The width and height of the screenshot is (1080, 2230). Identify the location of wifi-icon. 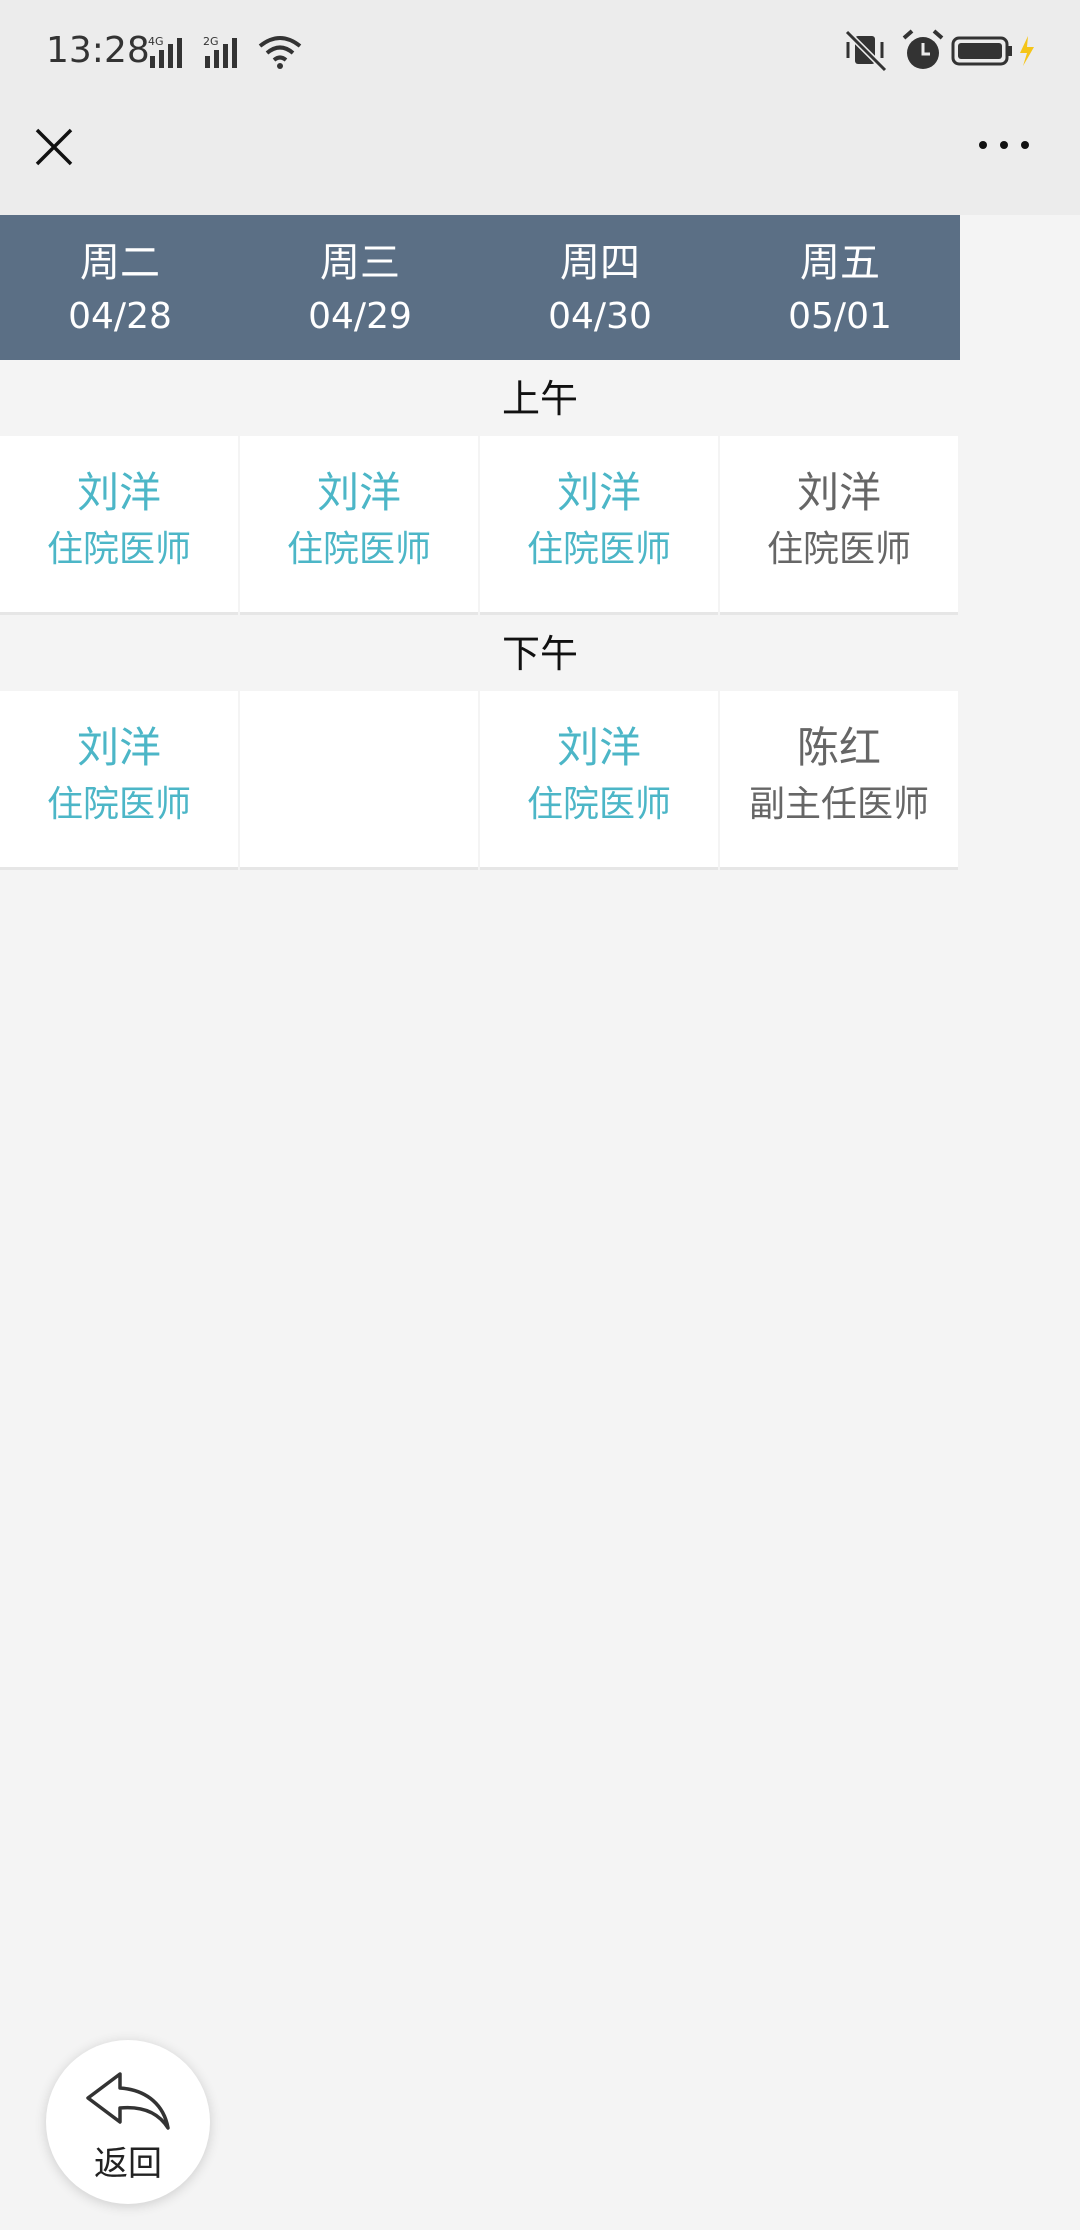
(280, 52).